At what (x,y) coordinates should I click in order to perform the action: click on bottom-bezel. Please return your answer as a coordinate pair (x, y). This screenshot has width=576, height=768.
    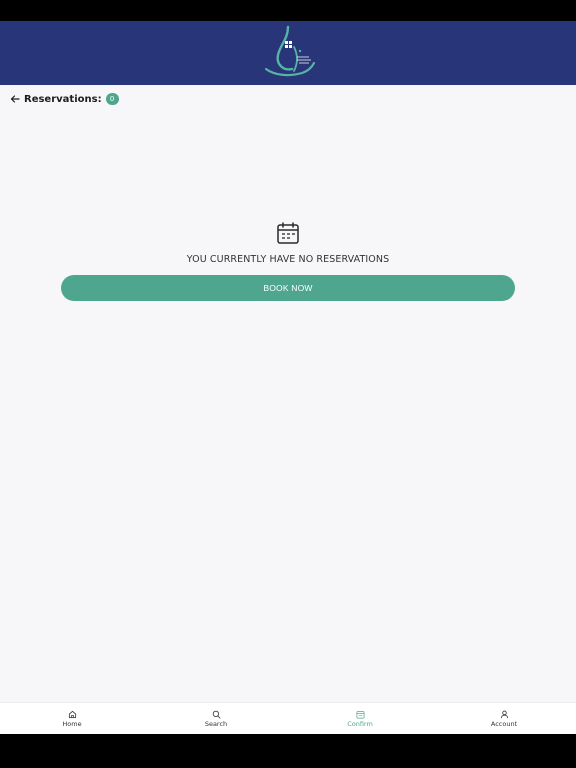
    Looking at the image, I should click on (288, 751).